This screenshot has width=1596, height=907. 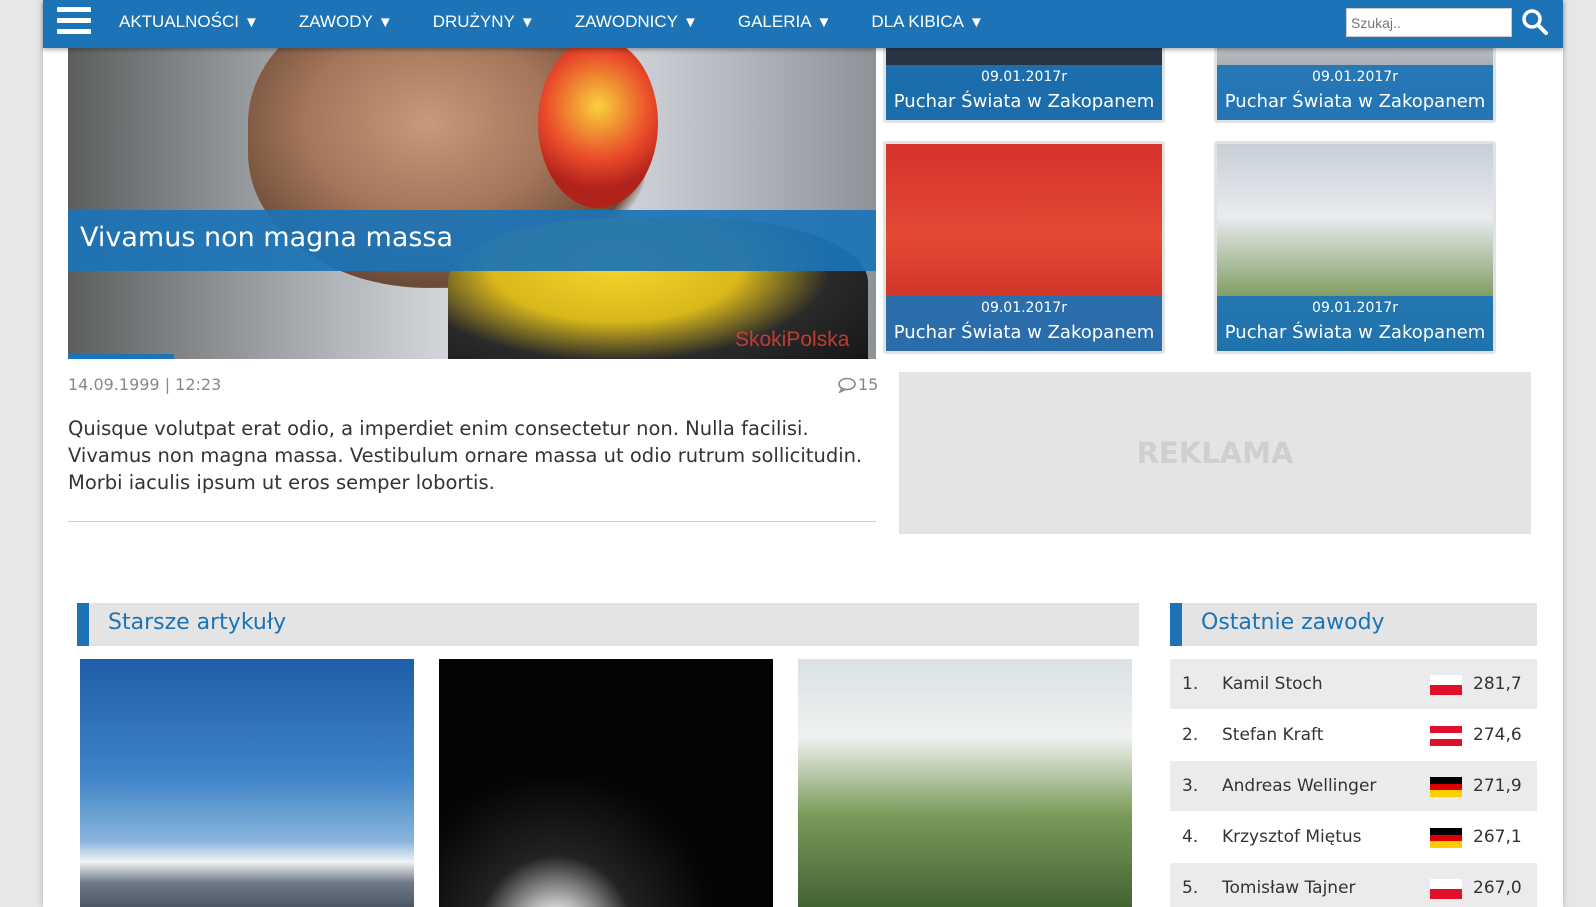 What do you see at coordinates (1289, 888) in the screenshot?
I see `result-name: Tomisław Tajner` at bounding box center [1289, 888].